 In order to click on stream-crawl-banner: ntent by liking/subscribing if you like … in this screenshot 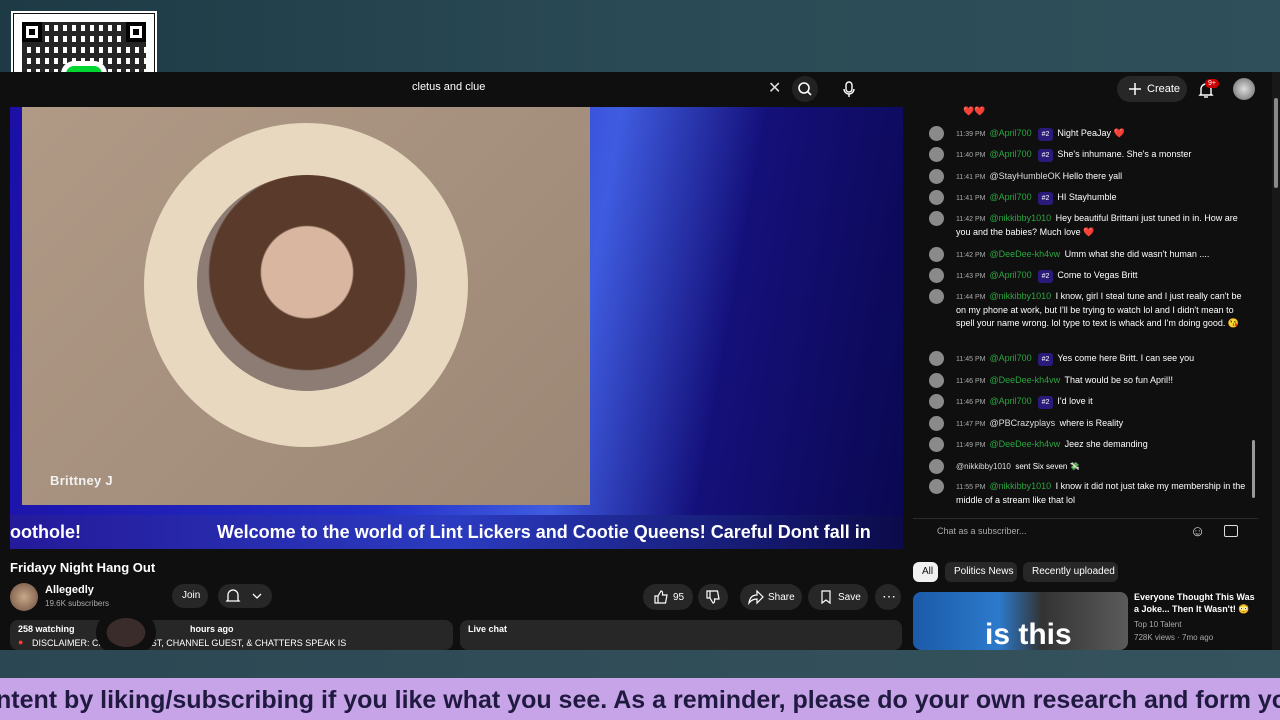, I will do `click(640, 699)`.